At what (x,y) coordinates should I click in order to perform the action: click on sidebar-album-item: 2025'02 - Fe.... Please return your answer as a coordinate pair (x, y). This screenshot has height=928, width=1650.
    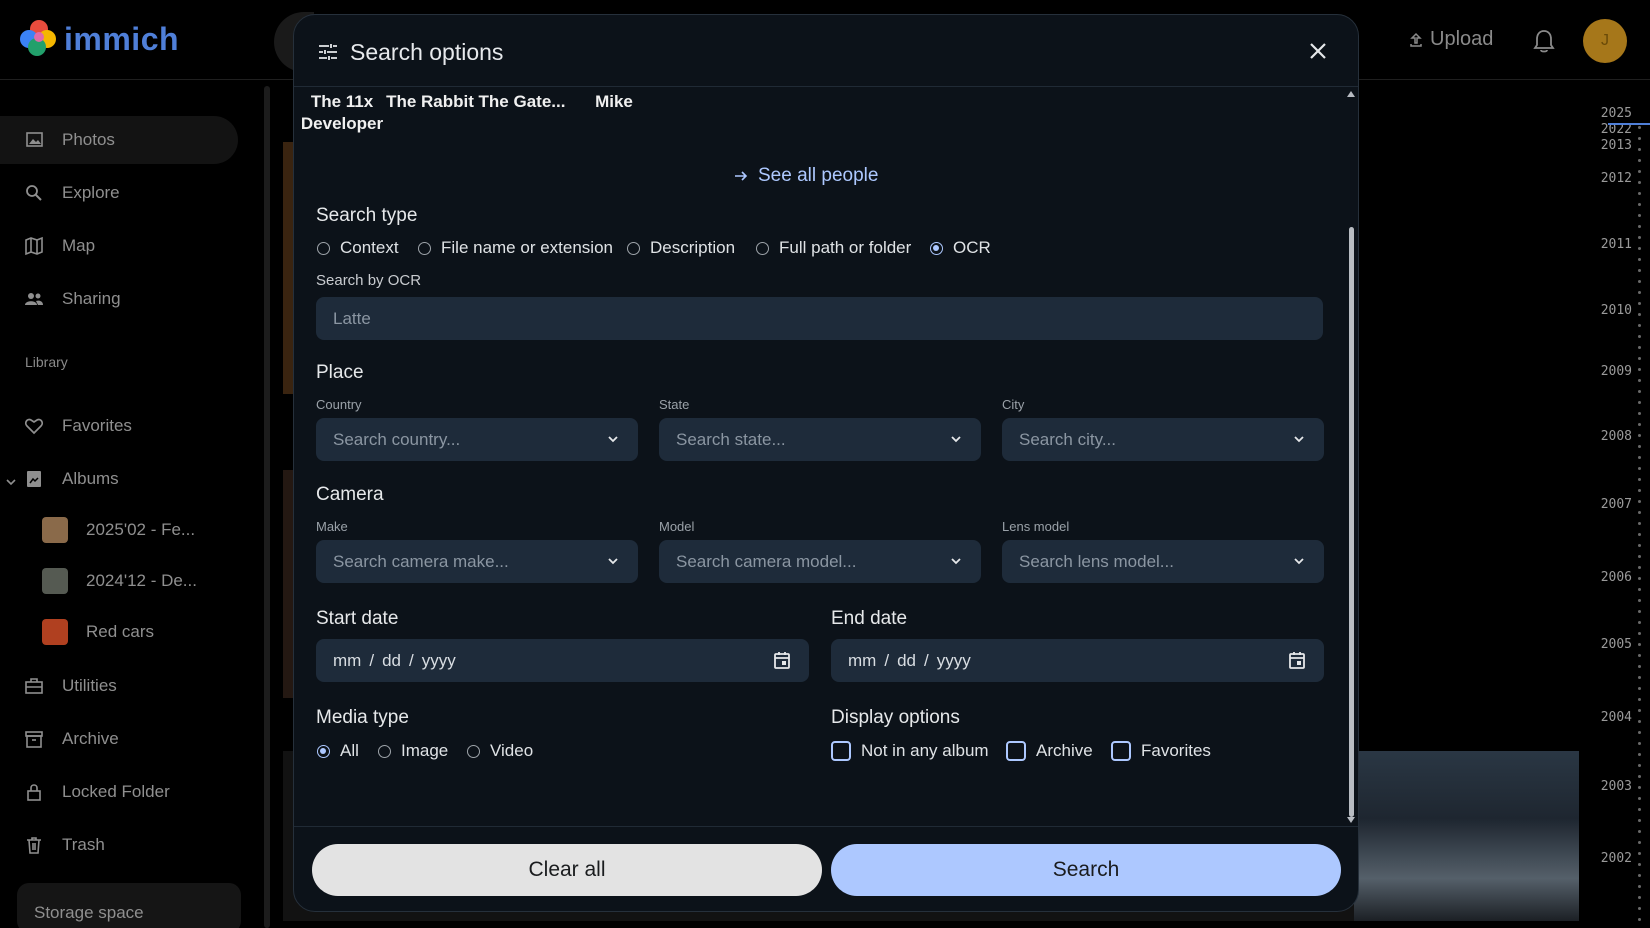
    Looking at the image, I should click on (119, 530).